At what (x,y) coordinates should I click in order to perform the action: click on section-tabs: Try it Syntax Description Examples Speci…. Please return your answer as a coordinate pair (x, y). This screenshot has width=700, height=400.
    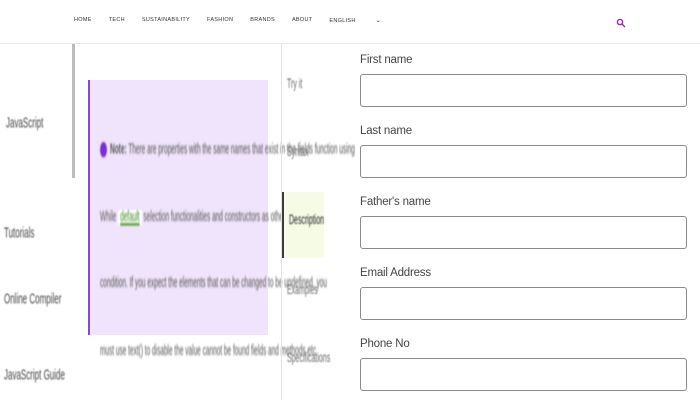
    Looking at the image, I should click on (305, 222).